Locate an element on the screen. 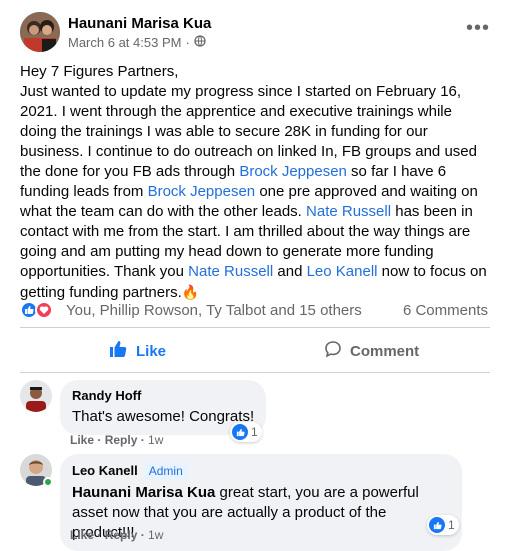  comment-bubble-icon is located at coordinates (333, 351).